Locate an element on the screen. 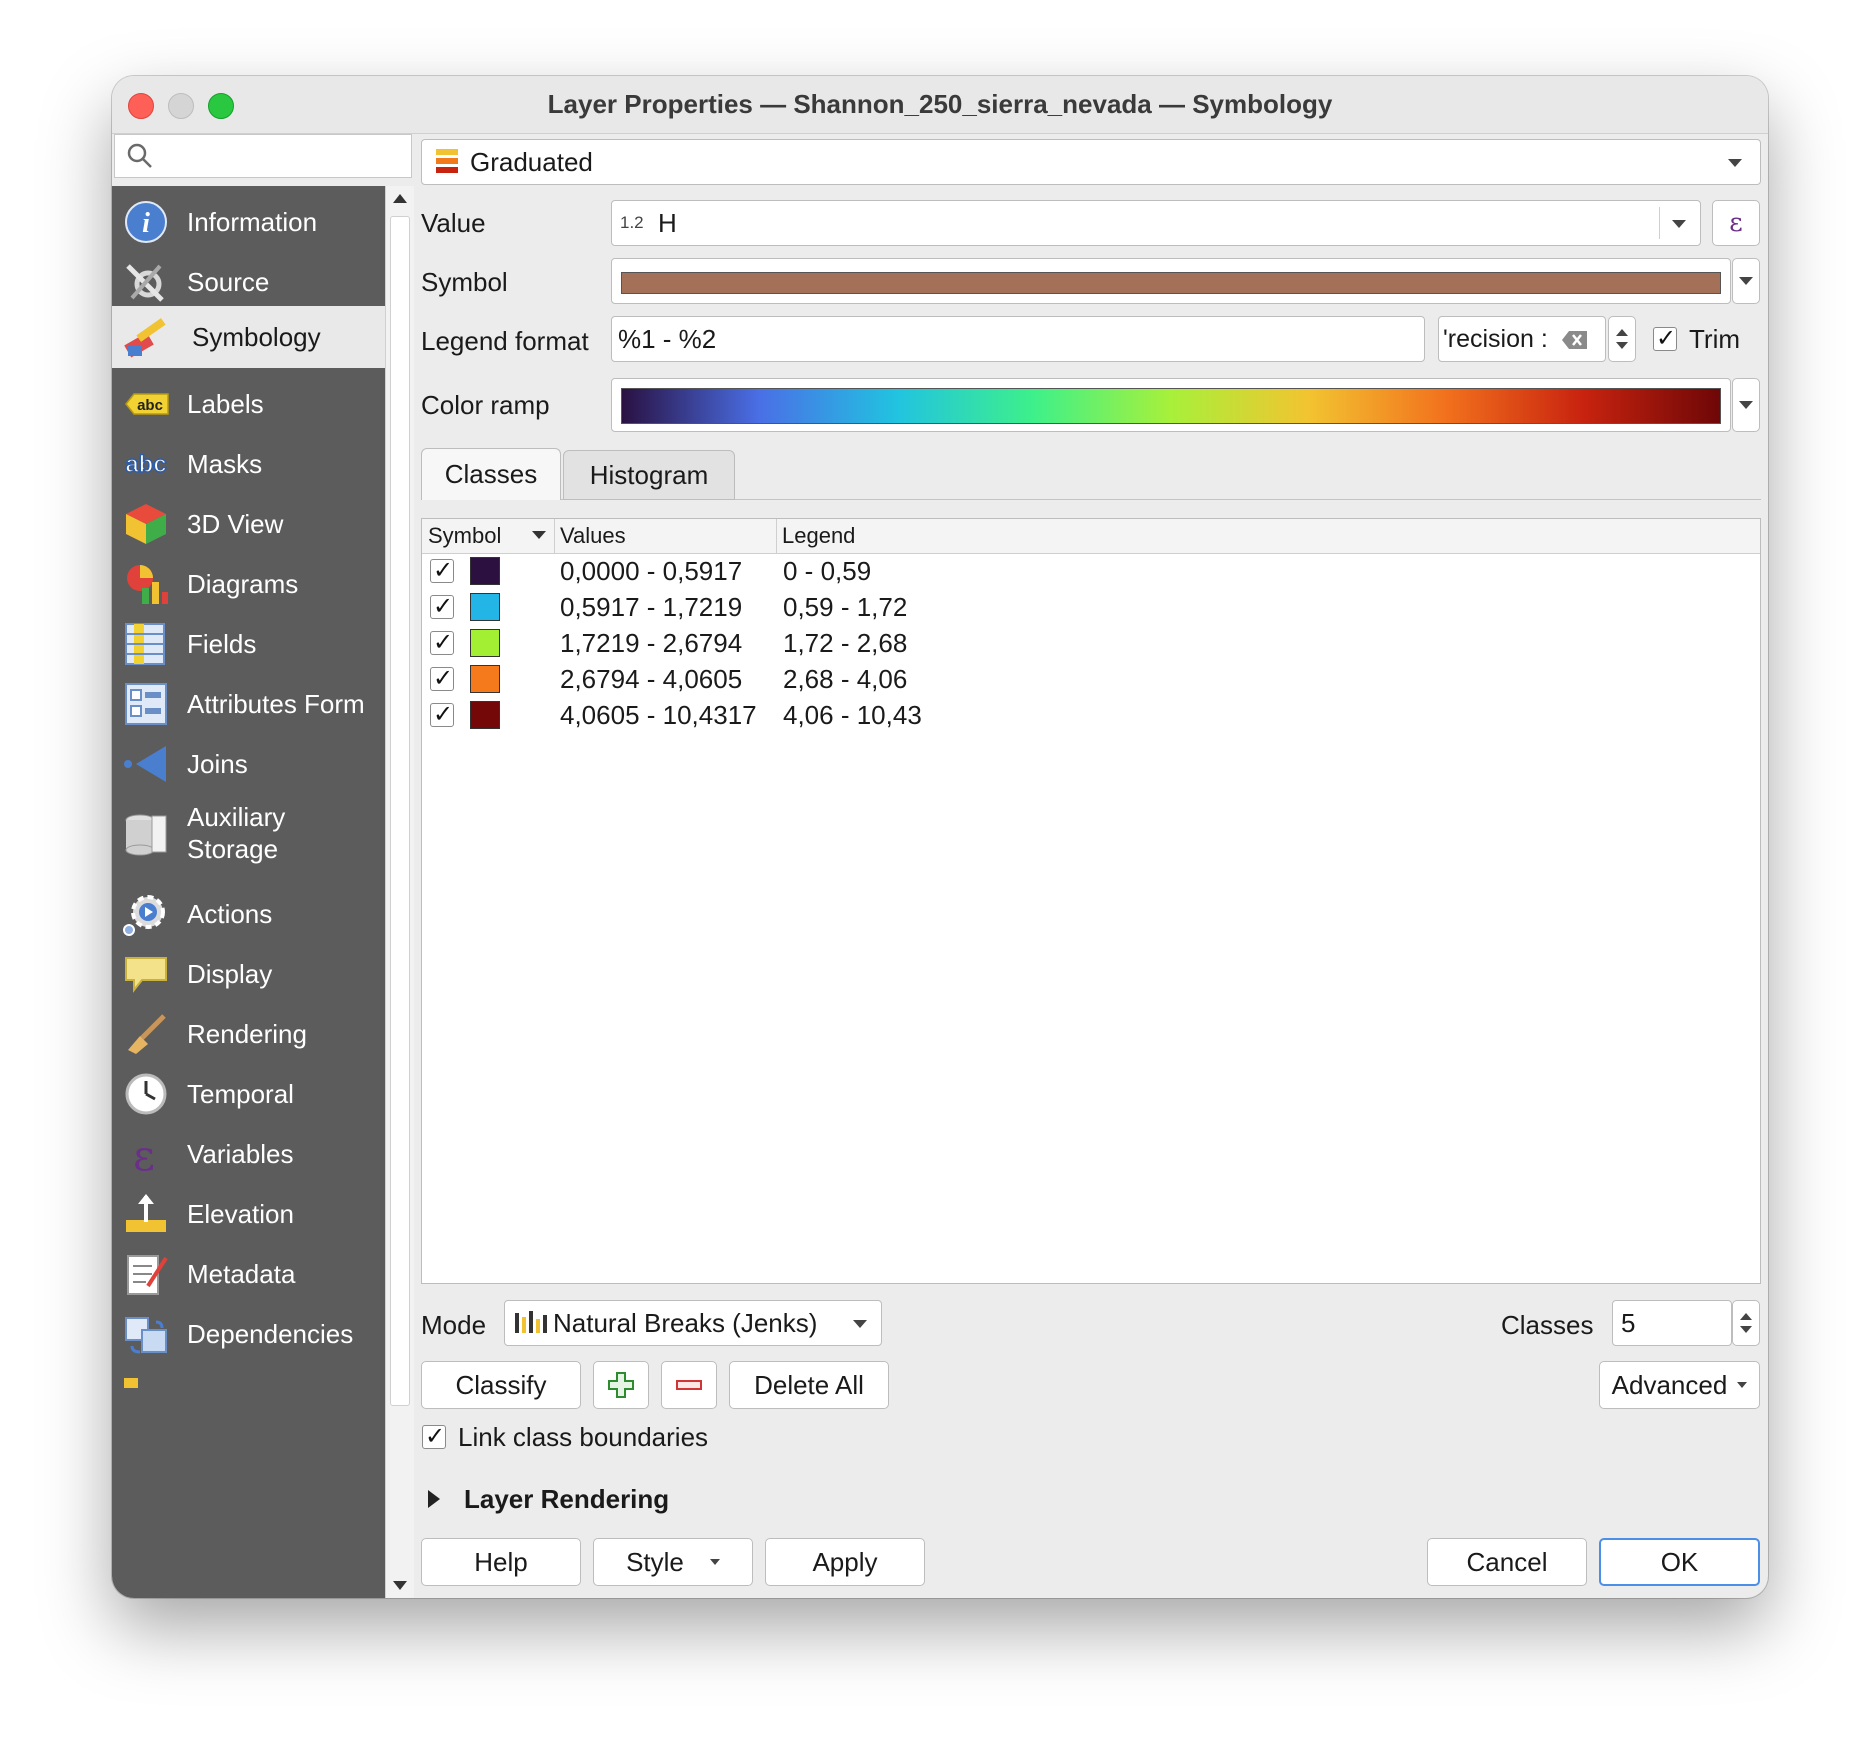 This screenshot has width=1874, height=1740. class-legend-cell: 4,06 - 10,43 is located at coordinates (852, 715).